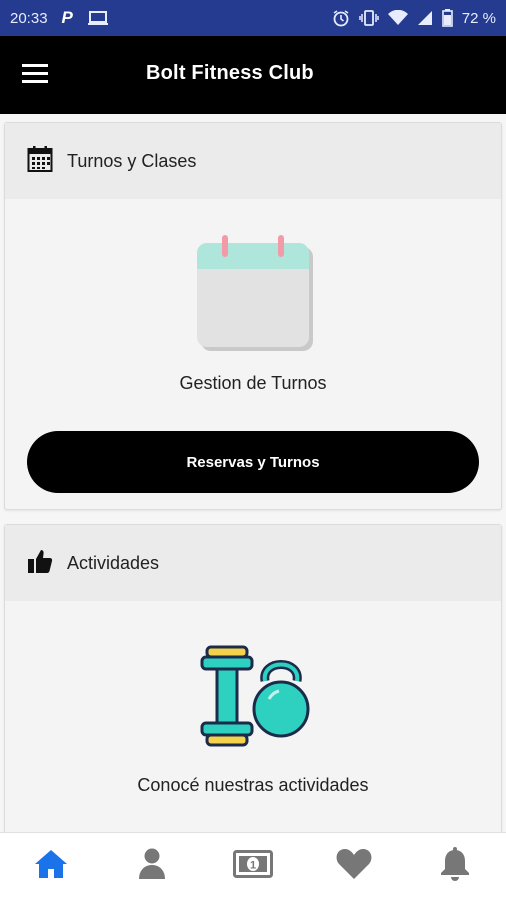 This screenshot has height=900, width=506. I want to click on turnos-card-title: Turnos y Clases, so click(132, 160).